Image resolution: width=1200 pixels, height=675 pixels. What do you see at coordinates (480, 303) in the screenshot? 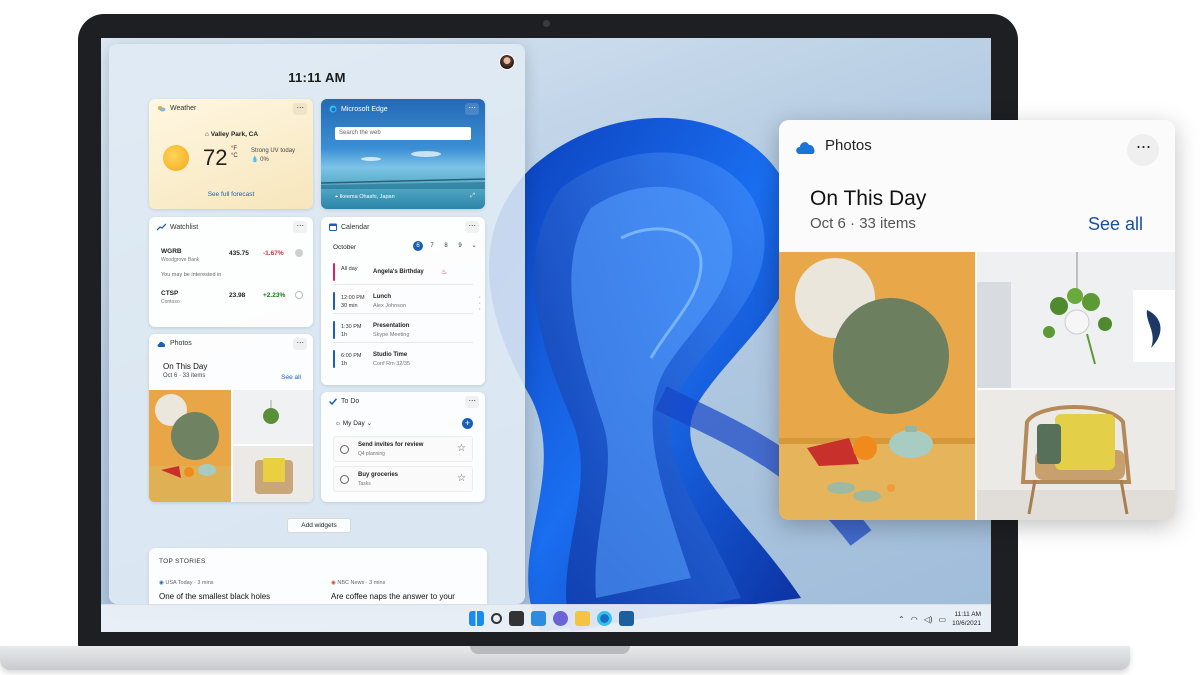
I see `scroll-handle: · · ·` at bounding box center [480, 303].